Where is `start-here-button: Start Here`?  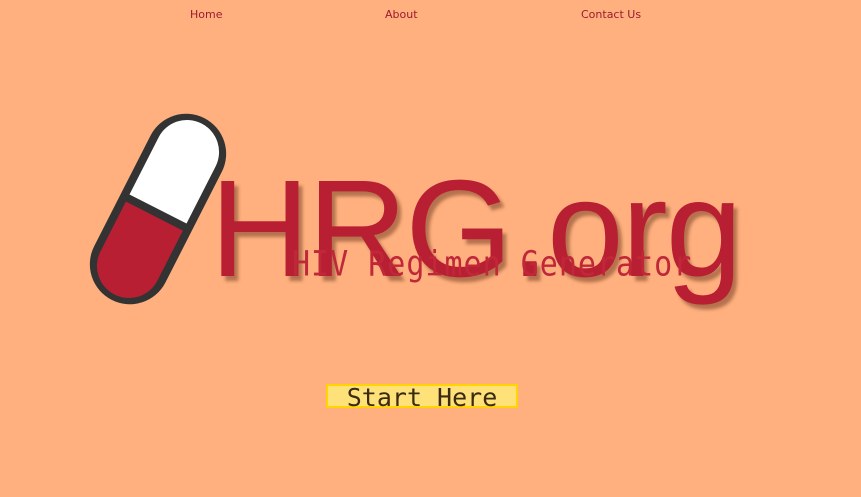 start-here-button: Start Here is located at coordinates (422, 397).